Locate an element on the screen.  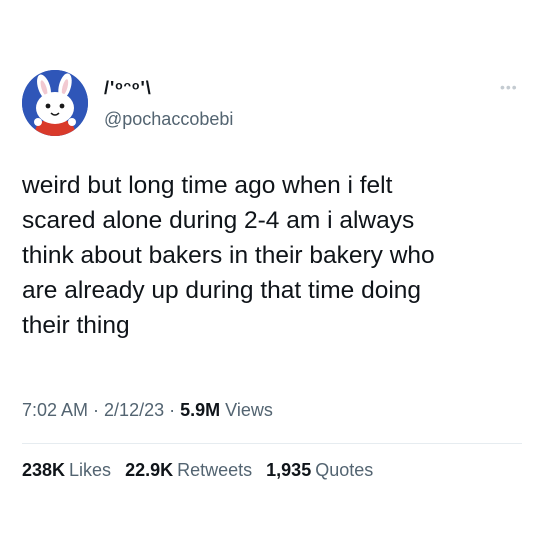
tweet-text-line: are already up during that time doing is located at coordinates (222, 290).